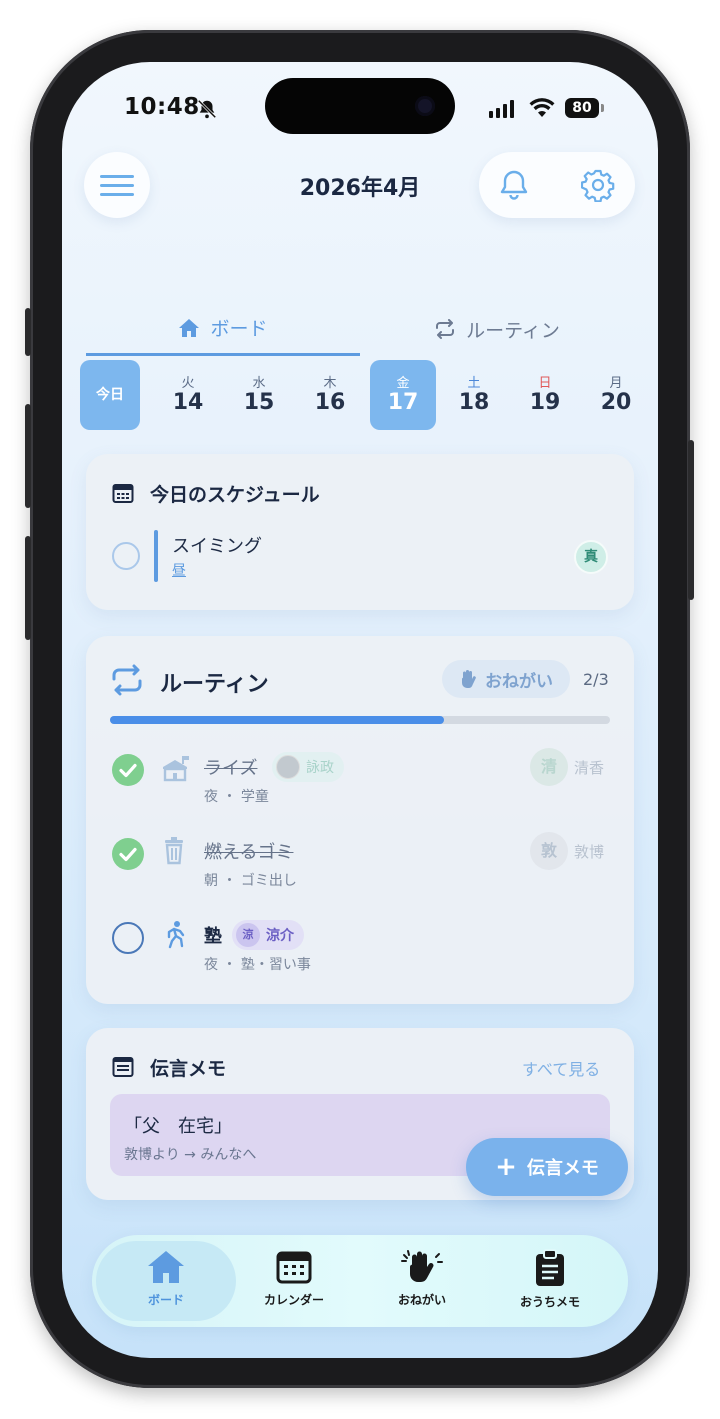  What do you see at coordinates (28, 456) in the screenshot?
I see `volume-up-button` at bounding box center [28, 456].